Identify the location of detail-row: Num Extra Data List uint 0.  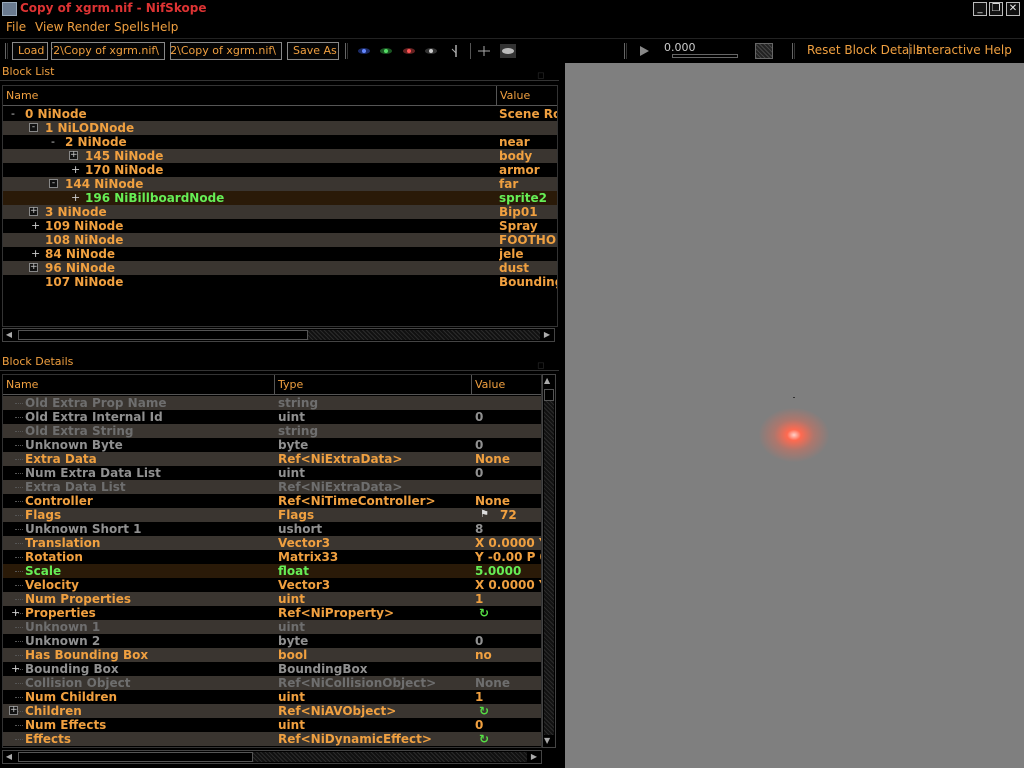
(272, 473).